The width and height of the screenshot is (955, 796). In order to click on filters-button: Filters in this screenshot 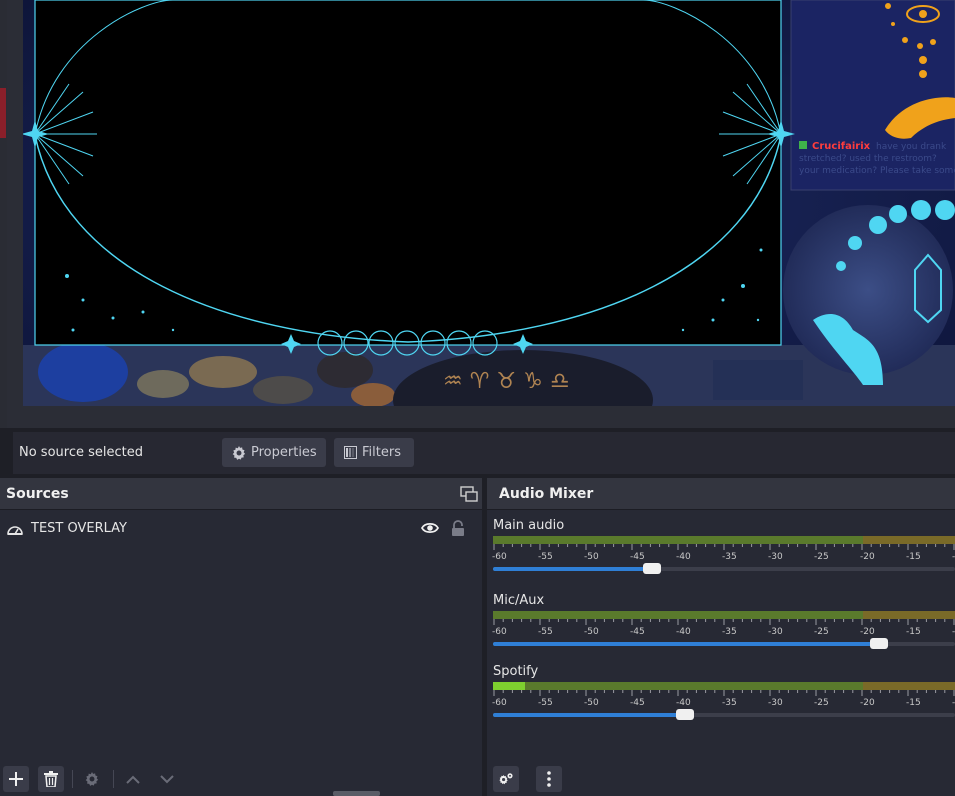, I will do `click(374, 452)`.